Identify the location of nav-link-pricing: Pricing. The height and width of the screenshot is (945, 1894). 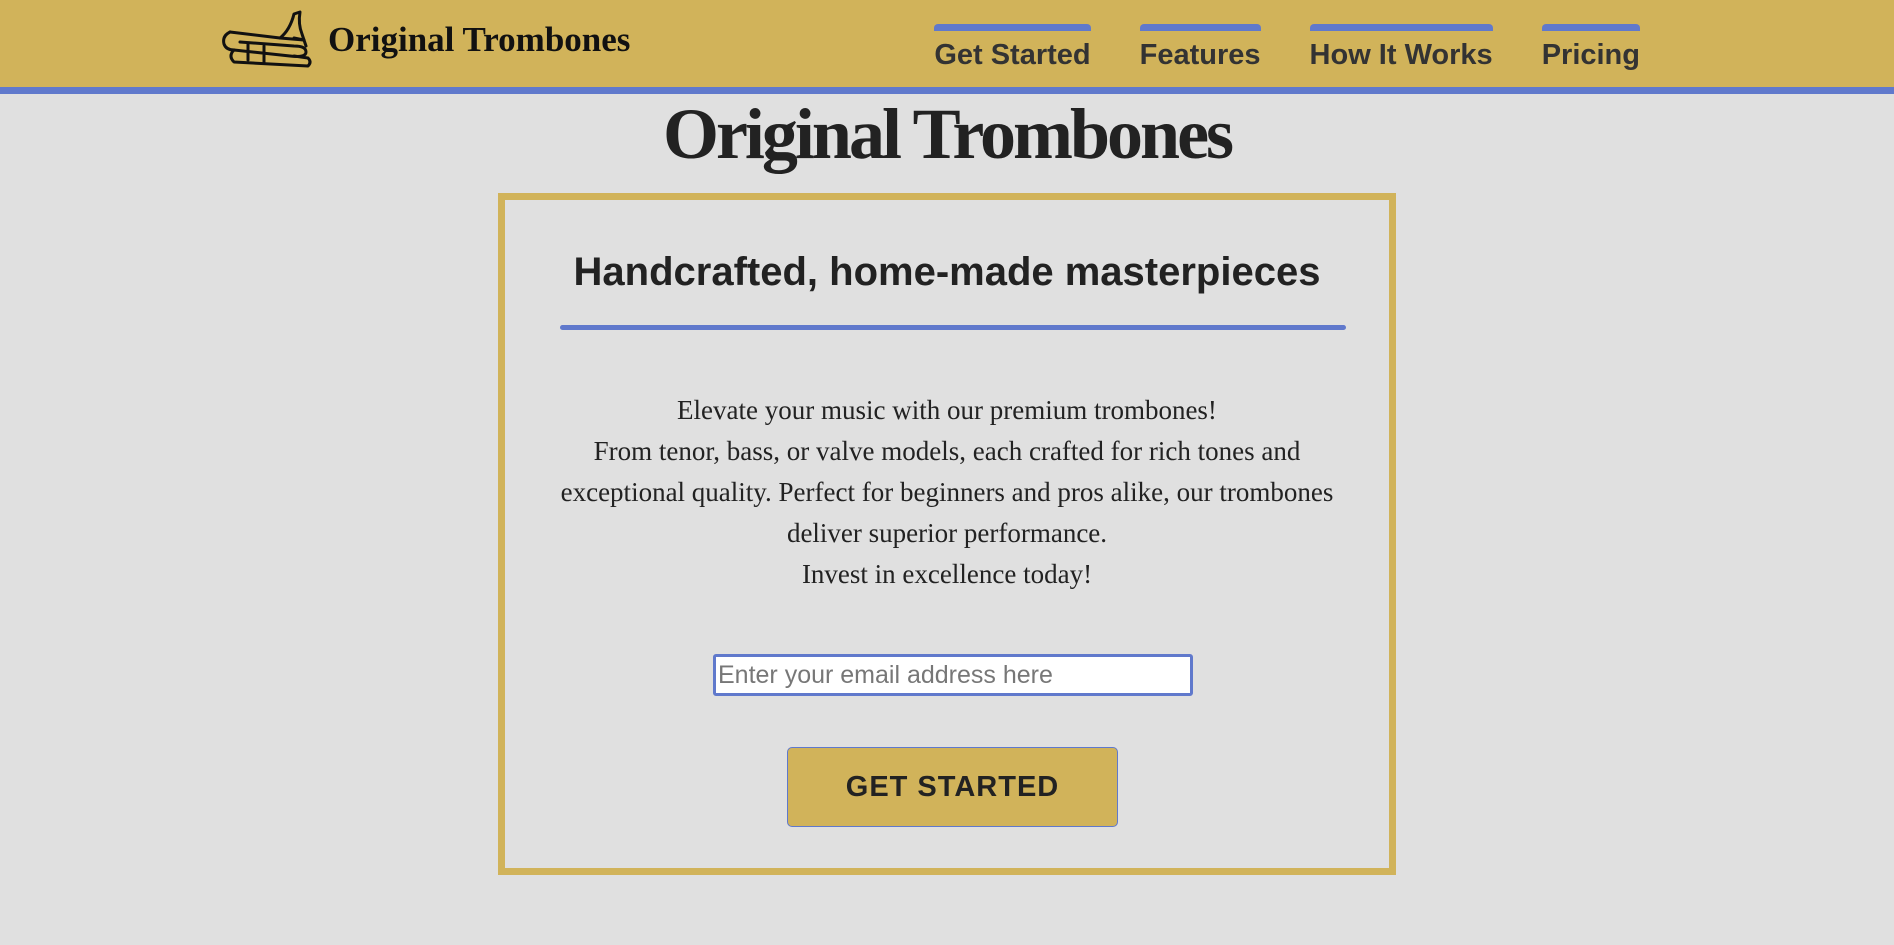
(1590, 47).